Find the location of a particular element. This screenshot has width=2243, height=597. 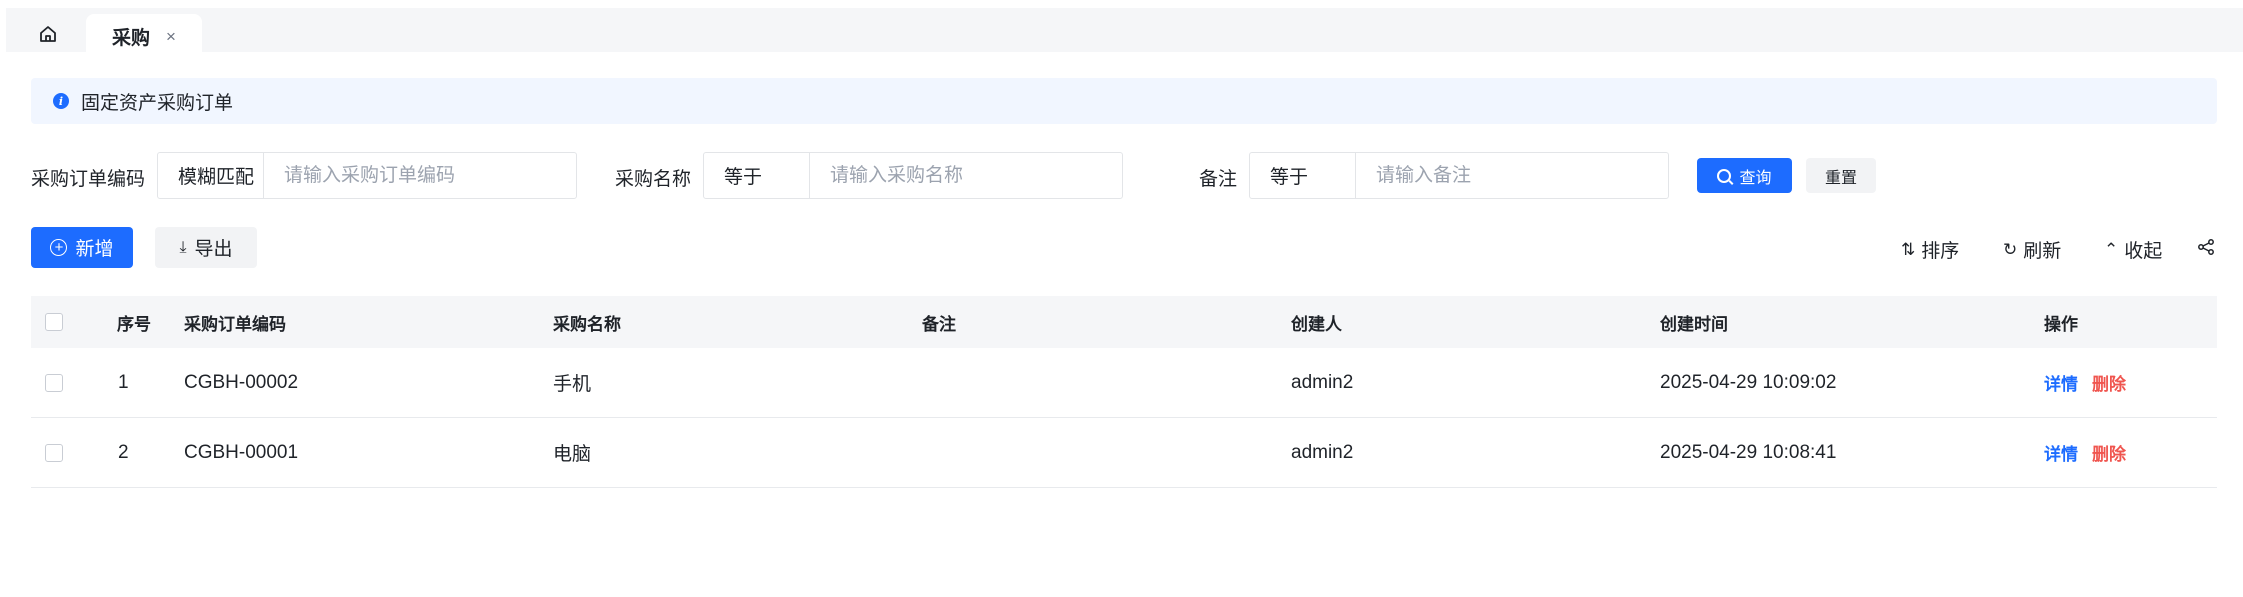

info-icon: i is located at coordinates (61, 101).